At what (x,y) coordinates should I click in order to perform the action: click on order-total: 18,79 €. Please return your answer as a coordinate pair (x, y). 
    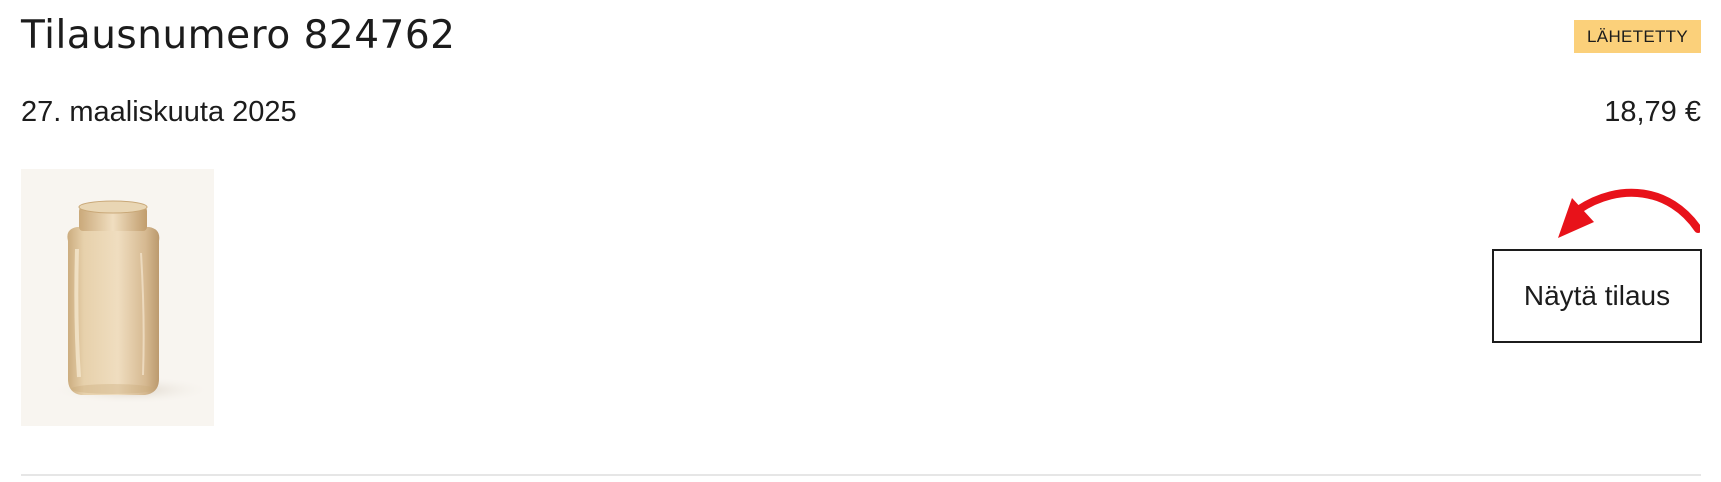
    Looking at the image, I should click on (1652, 112).